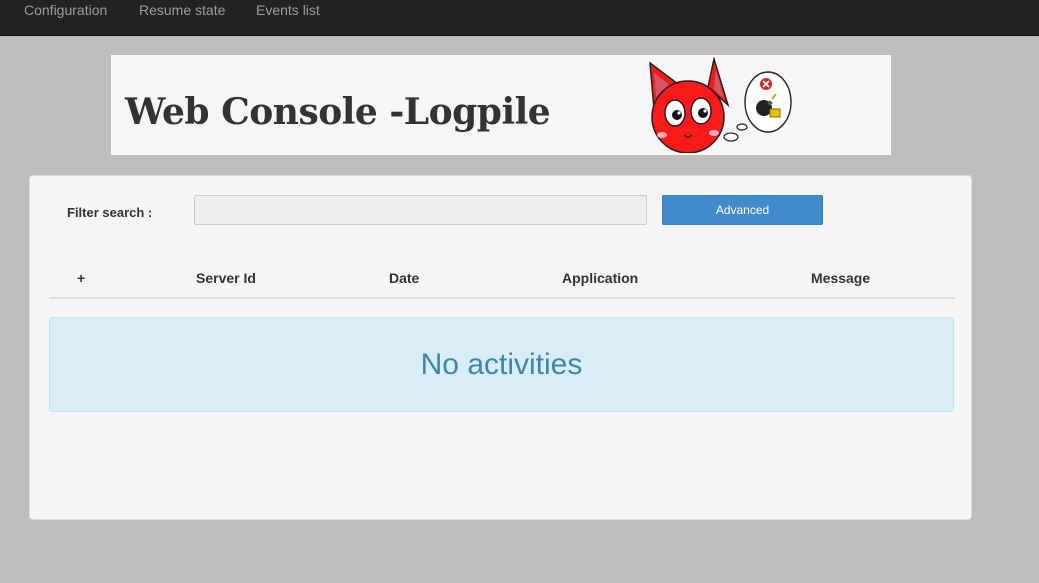 The image size is (1039, 583). Describe the element at coordinates (501, 364) in the screenshot. I see `empty-state-message: No activities` at that location.